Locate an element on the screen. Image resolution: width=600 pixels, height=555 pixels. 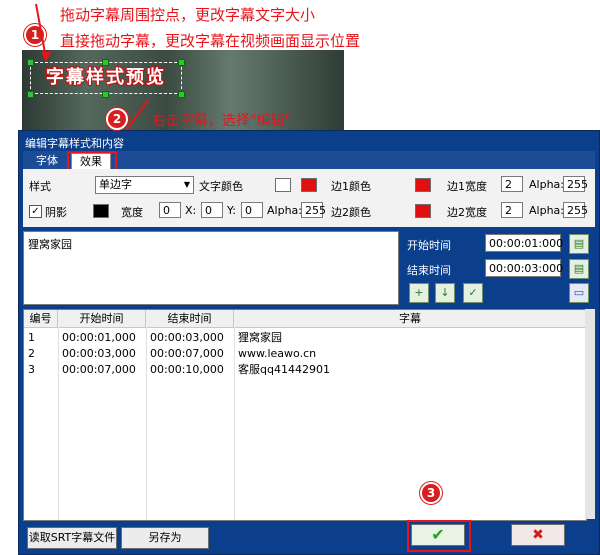
shadow-x-input: 0 is located at coordinates (212, 210).